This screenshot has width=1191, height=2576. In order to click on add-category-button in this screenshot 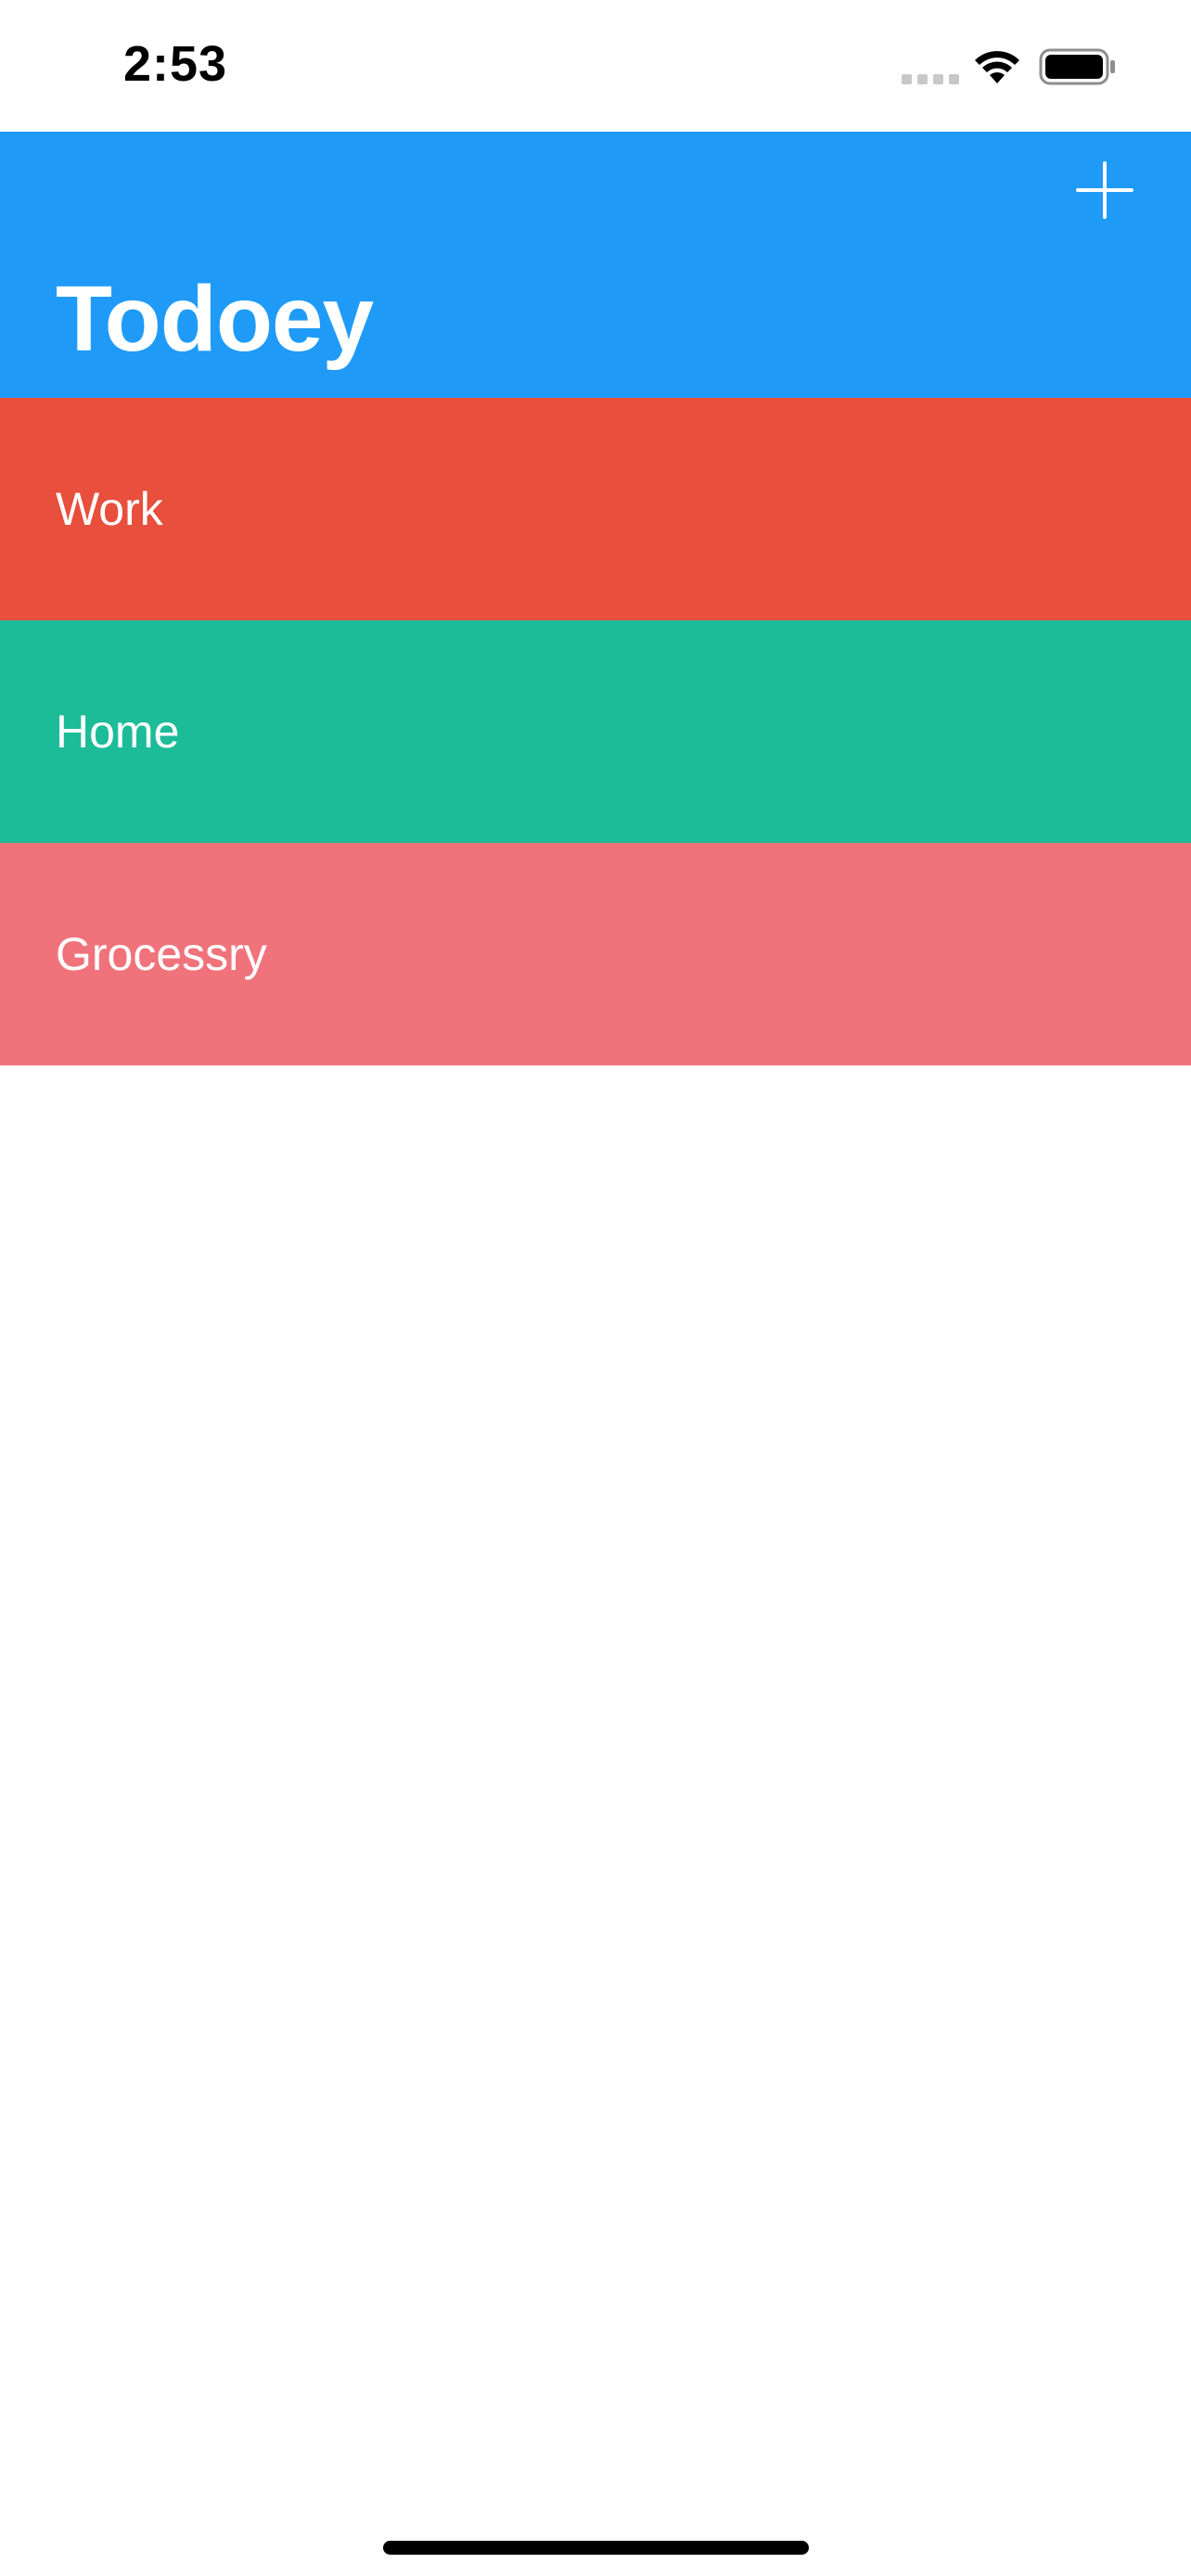, I will do `click(1104, 190)`.